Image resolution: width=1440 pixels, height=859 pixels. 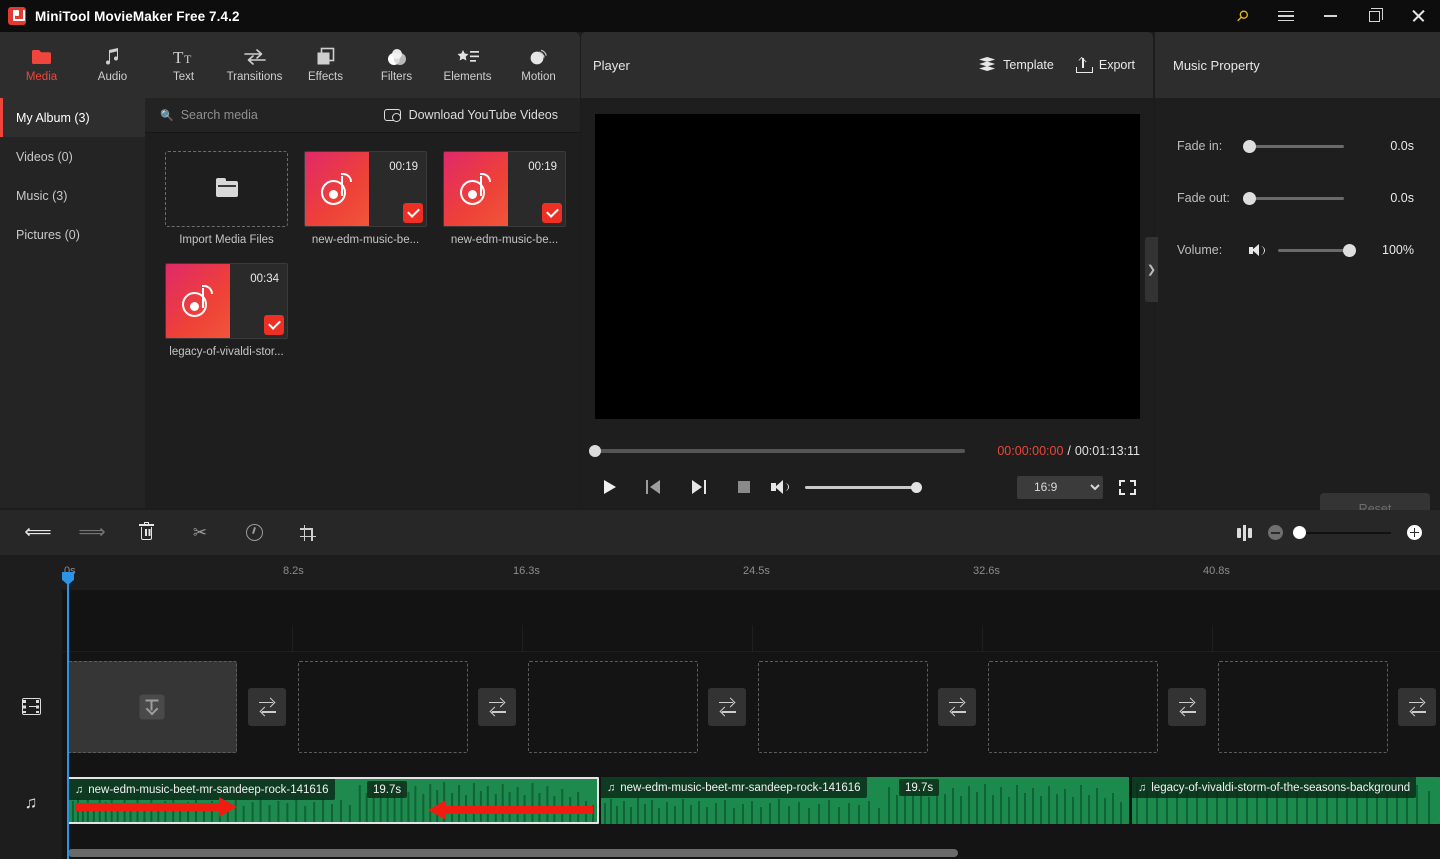 What do you see at coordinates (1414, 532) in the screenshot?
I see `zoom-in-button` at bounding box center [1414, 532].